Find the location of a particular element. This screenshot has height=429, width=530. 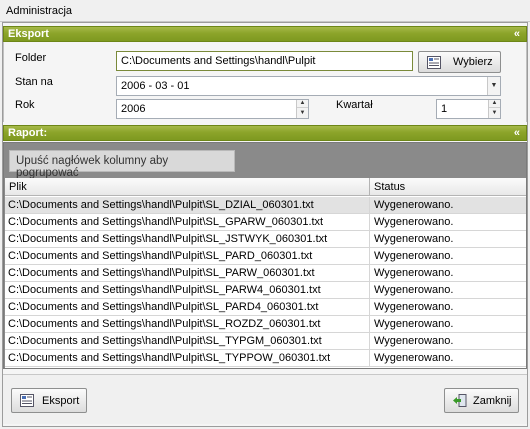

group-by-panel: Upuść nagłówek kolumny aby pogrupować is located at coordinates (122, 164).